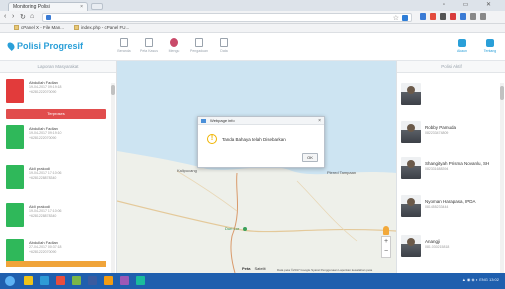 The width and height of the screenshot is (505, 289). I want to click on nav-item-peta-kasus: Peta Kasus, so click(149, 45).